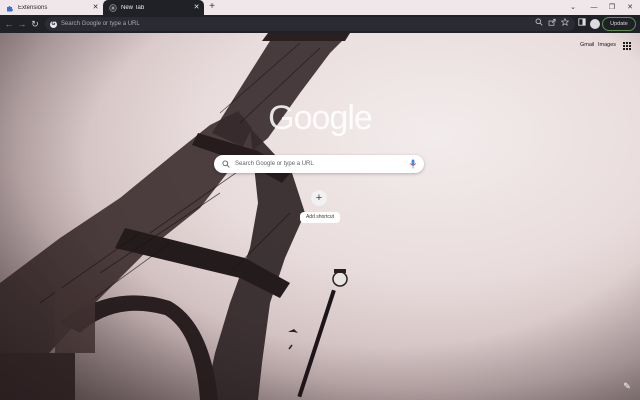 This screenshot has width=640, height=400. What do you see at coordinates (10, 8) in the screenshot?
I see `puzzle-icon` at bounding box center [10, 8].